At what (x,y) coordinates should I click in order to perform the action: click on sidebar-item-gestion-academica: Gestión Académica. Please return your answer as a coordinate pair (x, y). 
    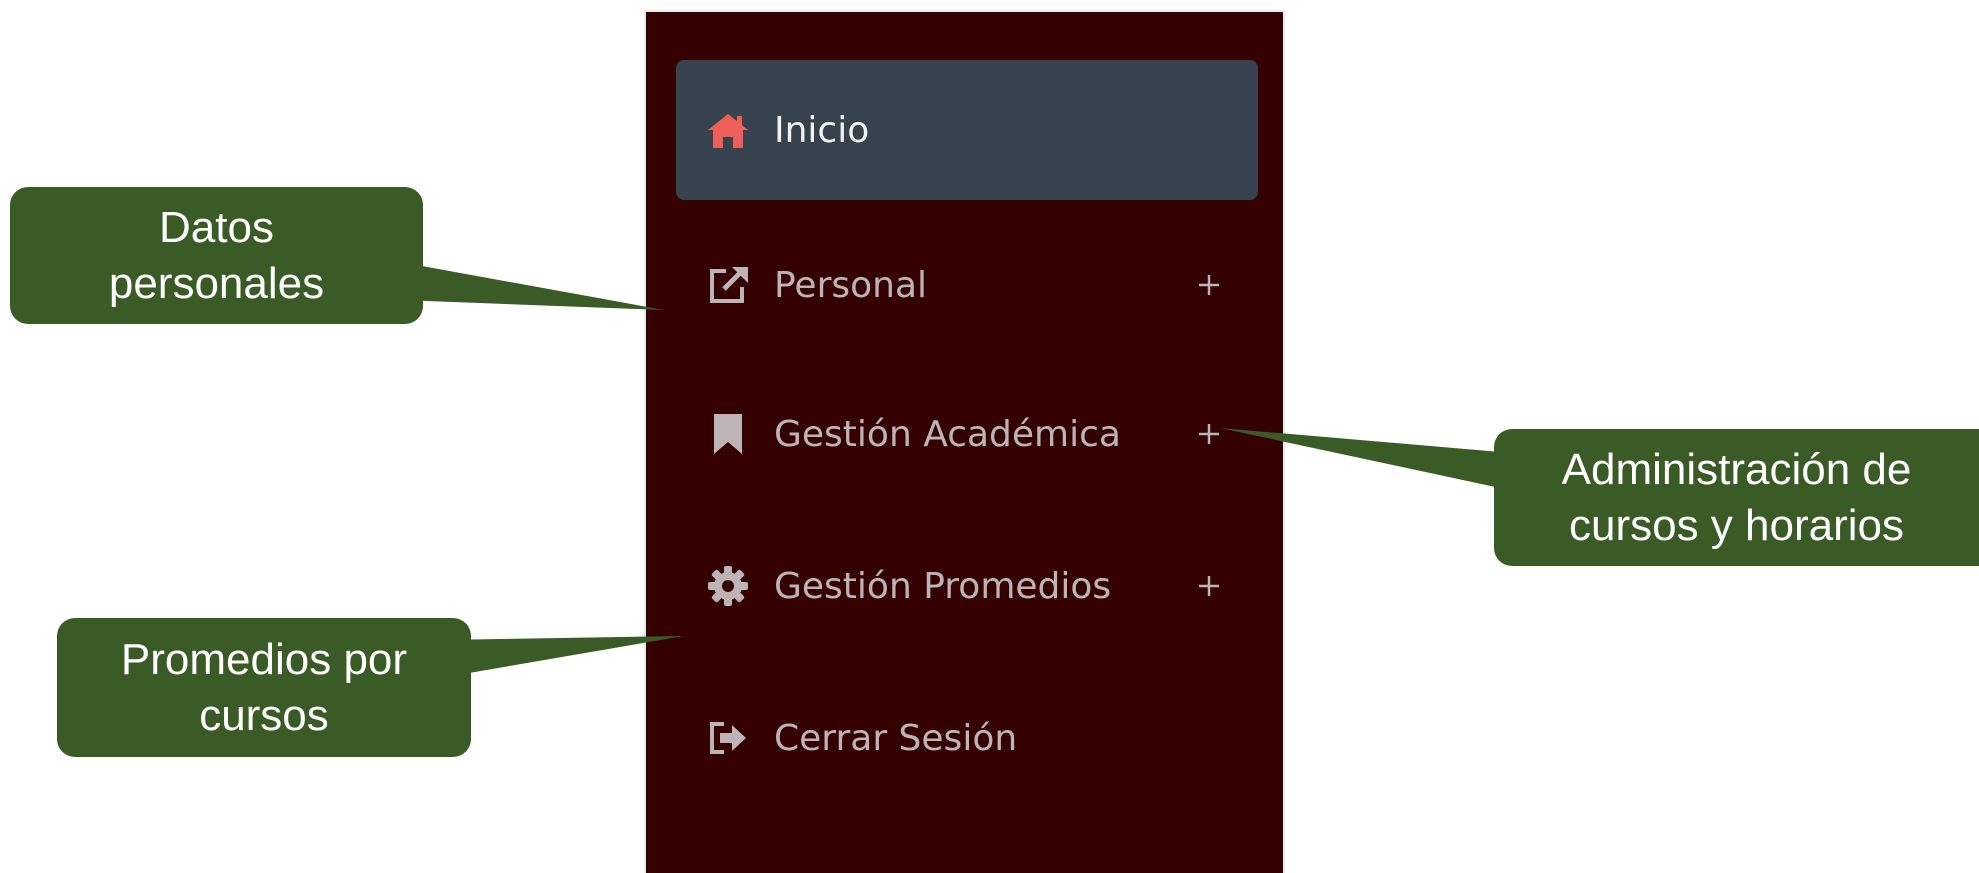
    Looking at the image, I should click on (967, 434).